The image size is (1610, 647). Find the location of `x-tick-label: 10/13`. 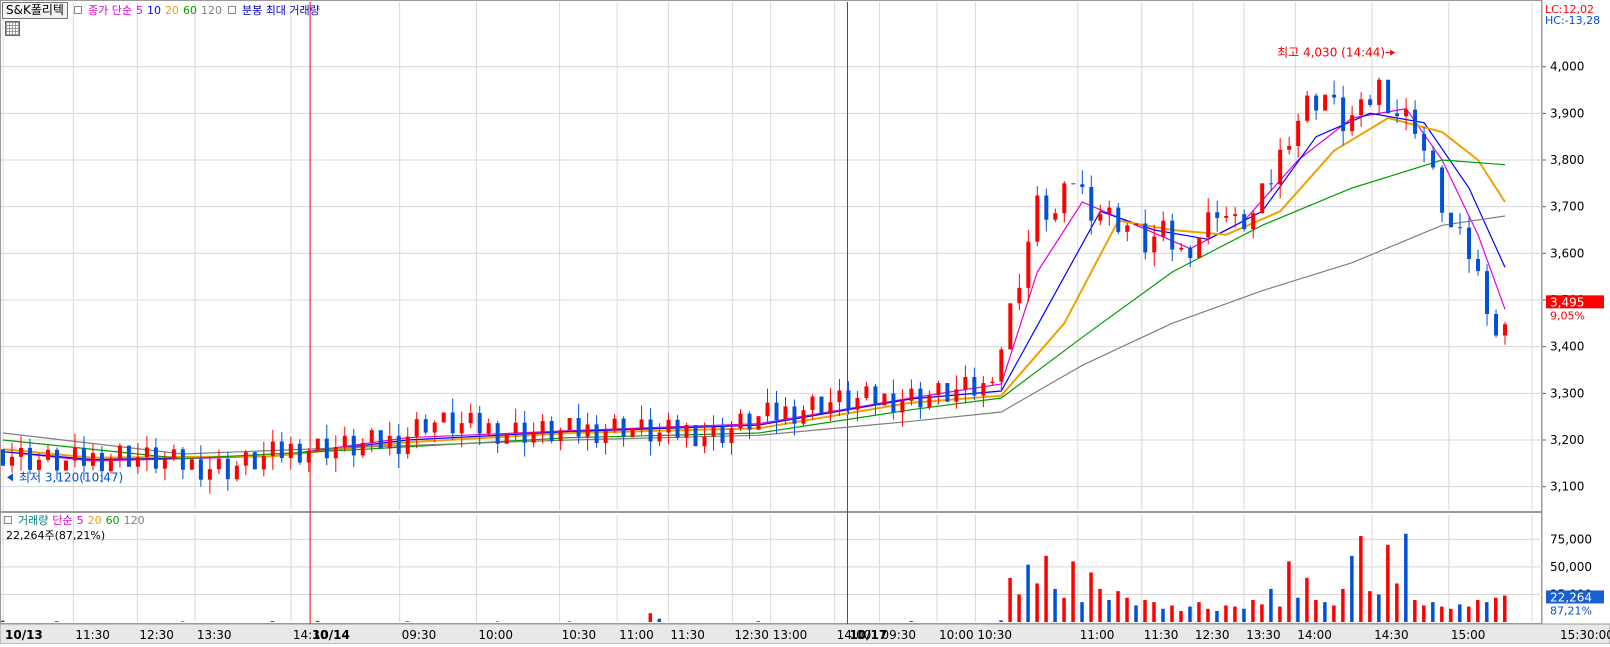

x-tick-label: 10/13 is located at coordinates (24, 635).